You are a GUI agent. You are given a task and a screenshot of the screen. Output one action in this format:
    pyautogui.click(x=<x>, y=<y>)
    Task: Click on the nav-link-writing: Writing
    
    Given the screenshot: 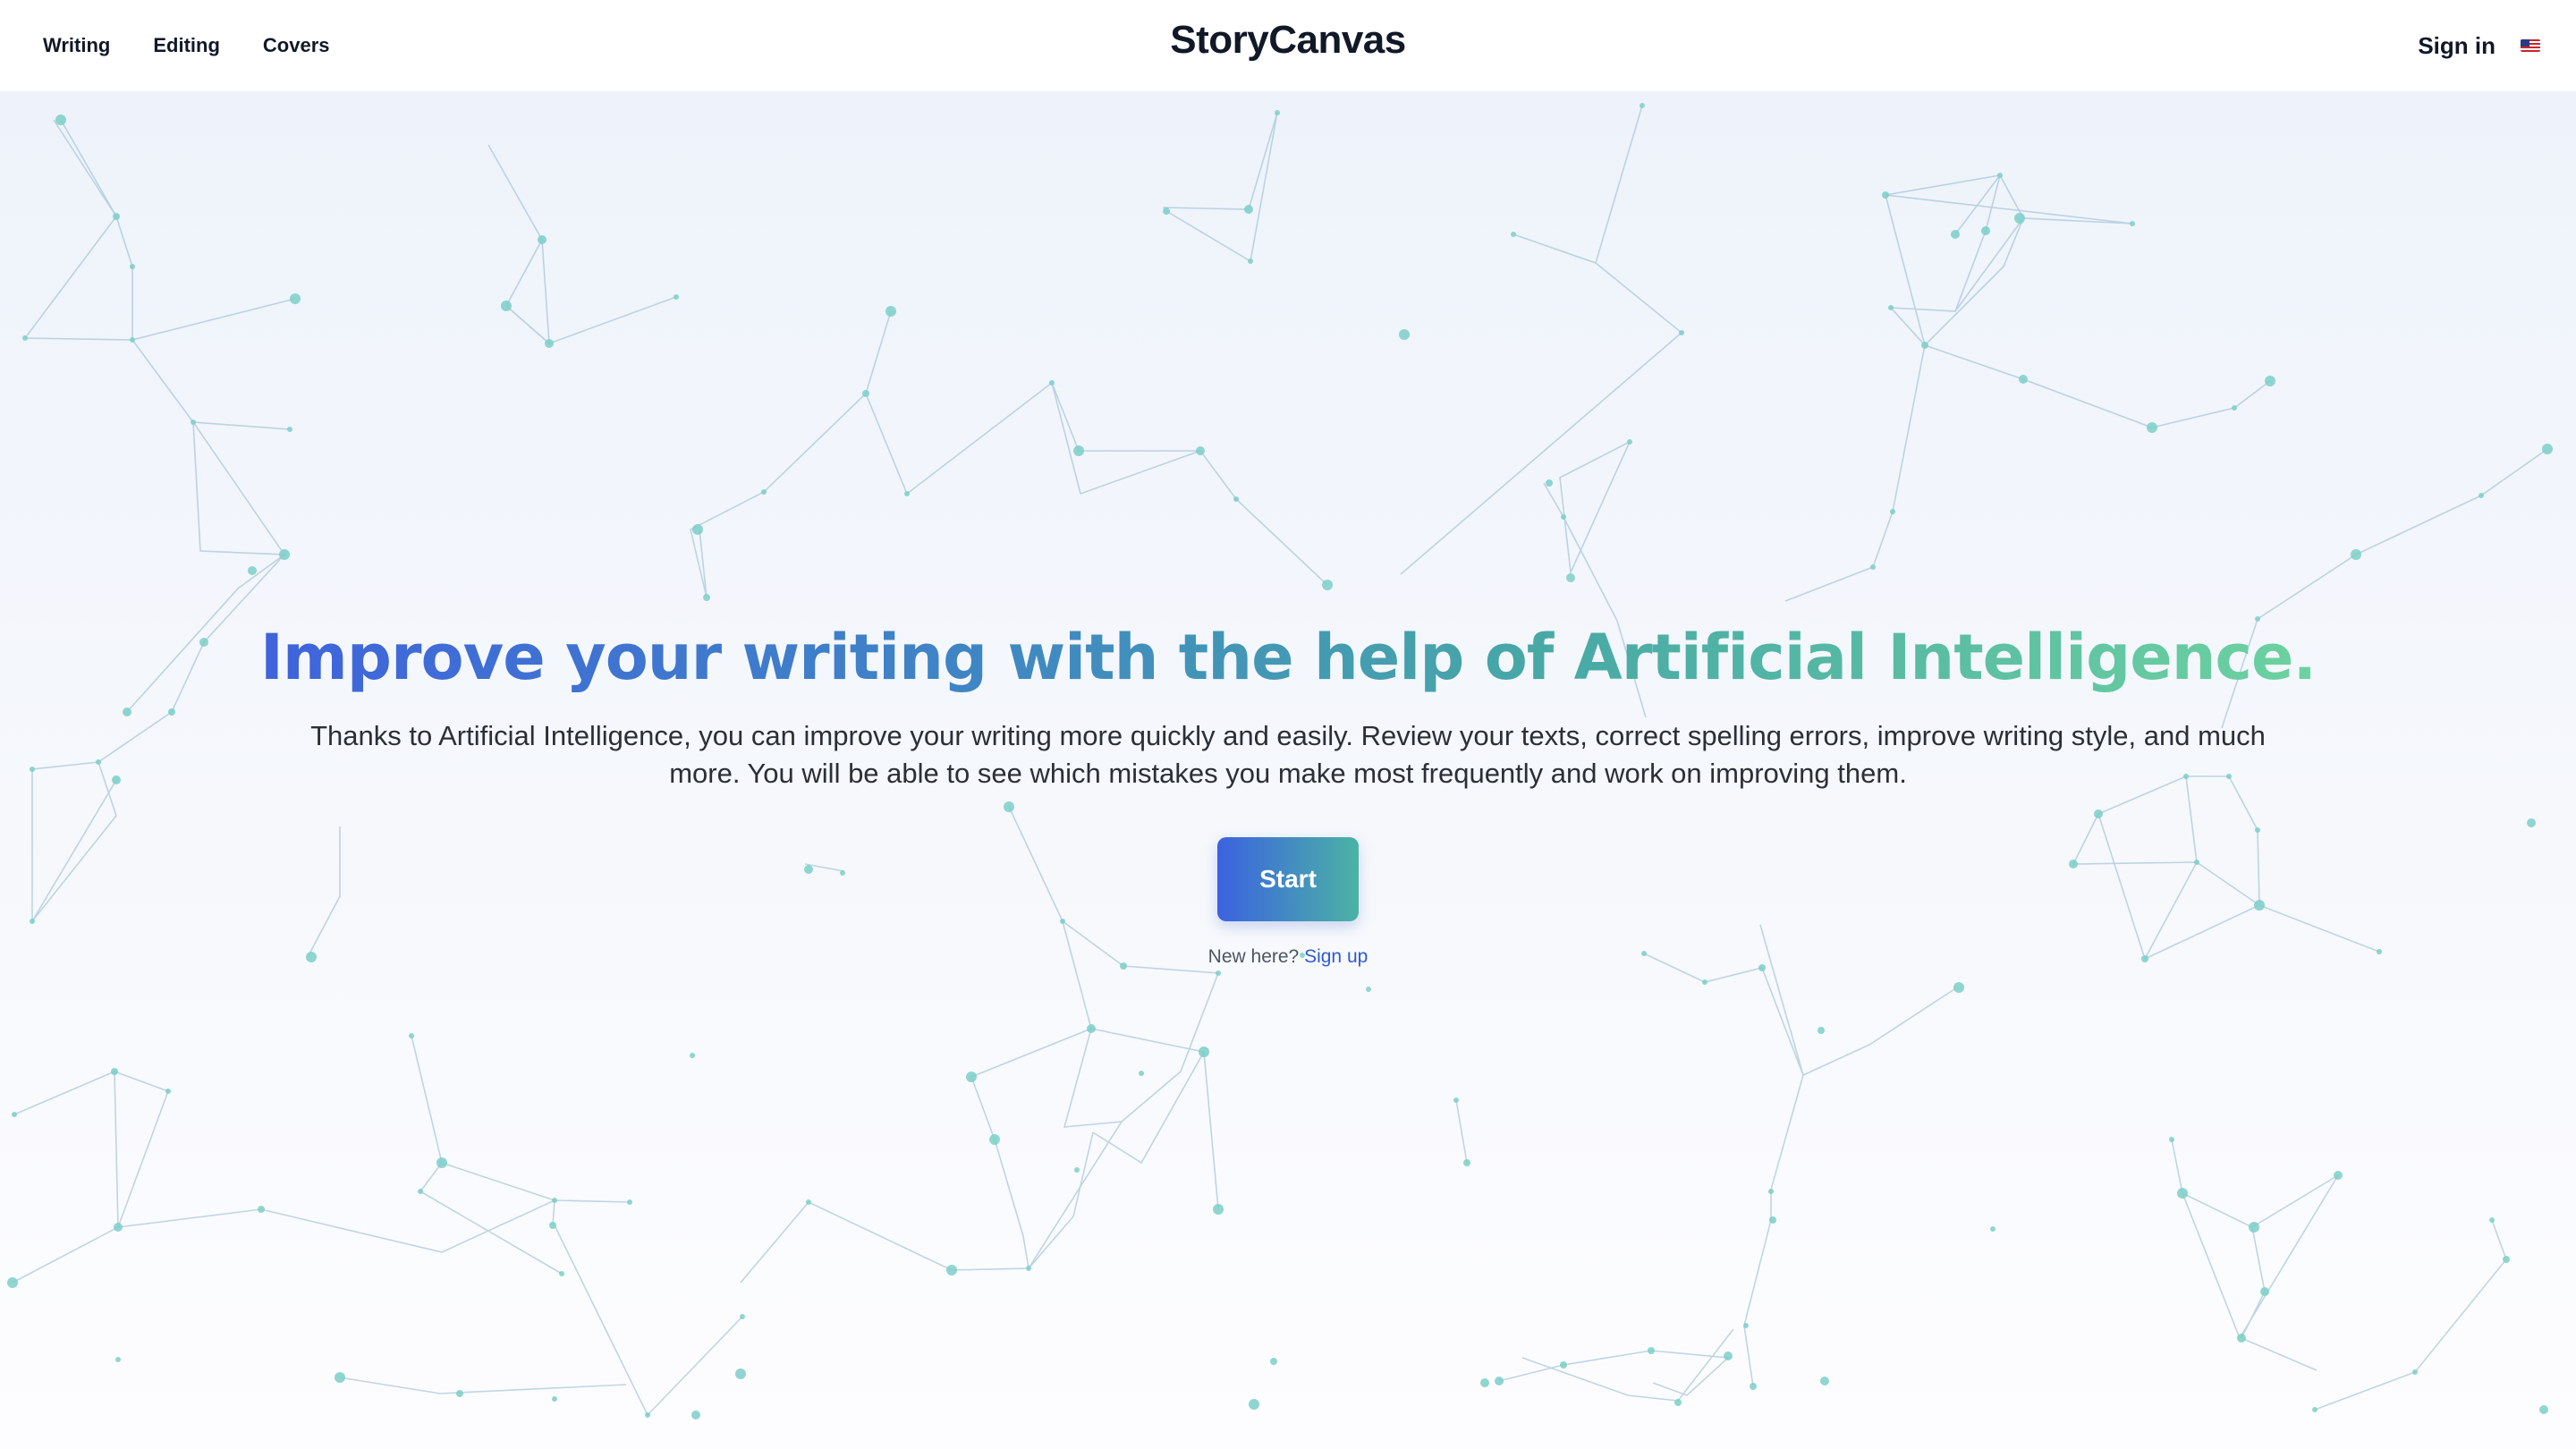 What is the action you would take?
    pyautogui.click(x=76, y=45)
    